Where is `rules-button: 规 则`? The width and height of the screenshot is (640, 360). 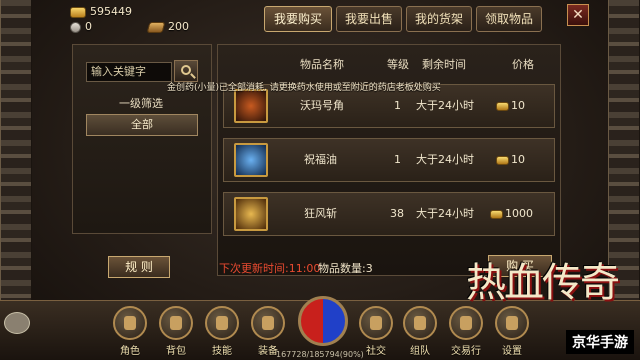 rules-button: 规 则 is located at coordinates (139, 267).